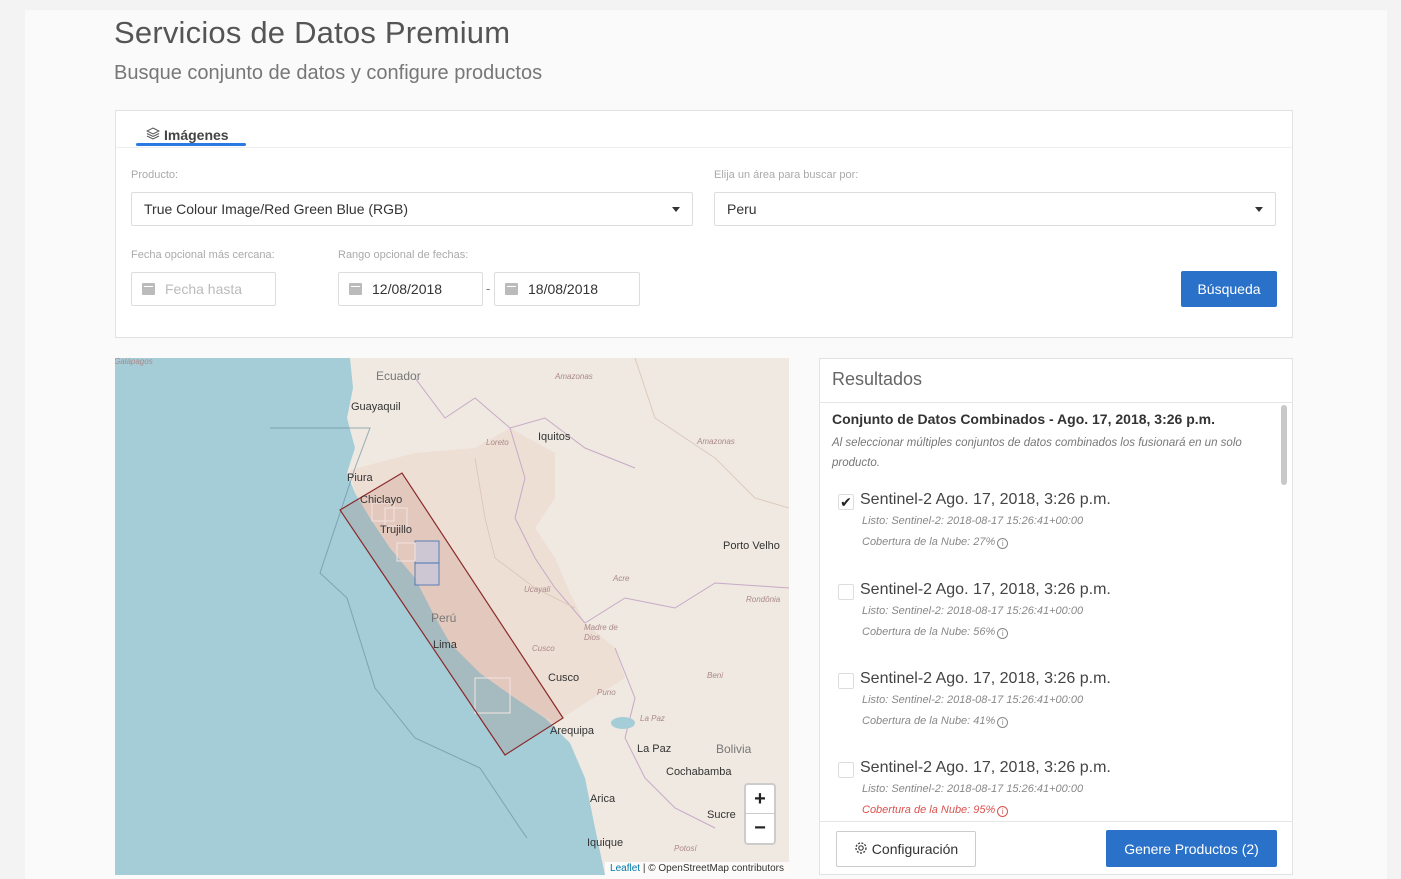 This screenshot has width=1401, height=879. What do you see at coordinates (1284, 445) in the screenshot?
I see `results-scrollbar` at bounding box center [1284, 445].